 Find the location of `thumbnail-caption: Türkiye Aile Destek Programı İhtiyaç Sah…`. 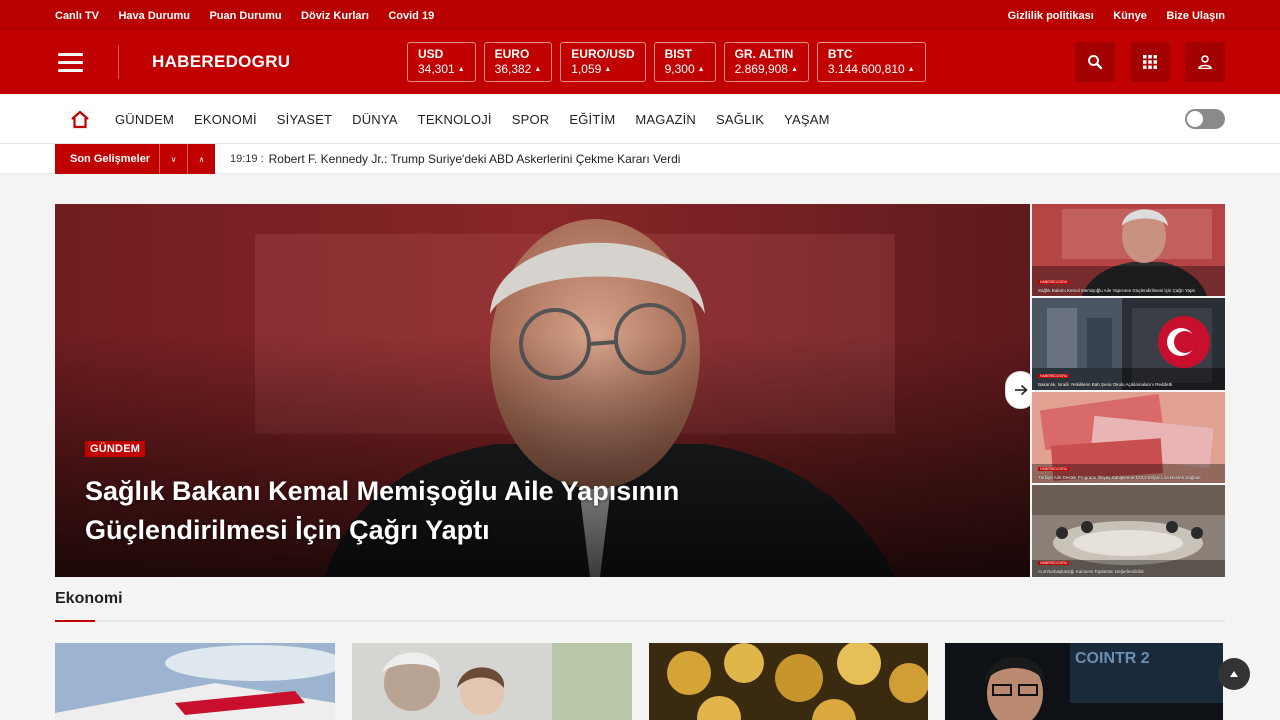

thumbnail-caption: Türkiye Aile Destek Programı İhtiyaç Sah… is located at coordinates (1119, 478).